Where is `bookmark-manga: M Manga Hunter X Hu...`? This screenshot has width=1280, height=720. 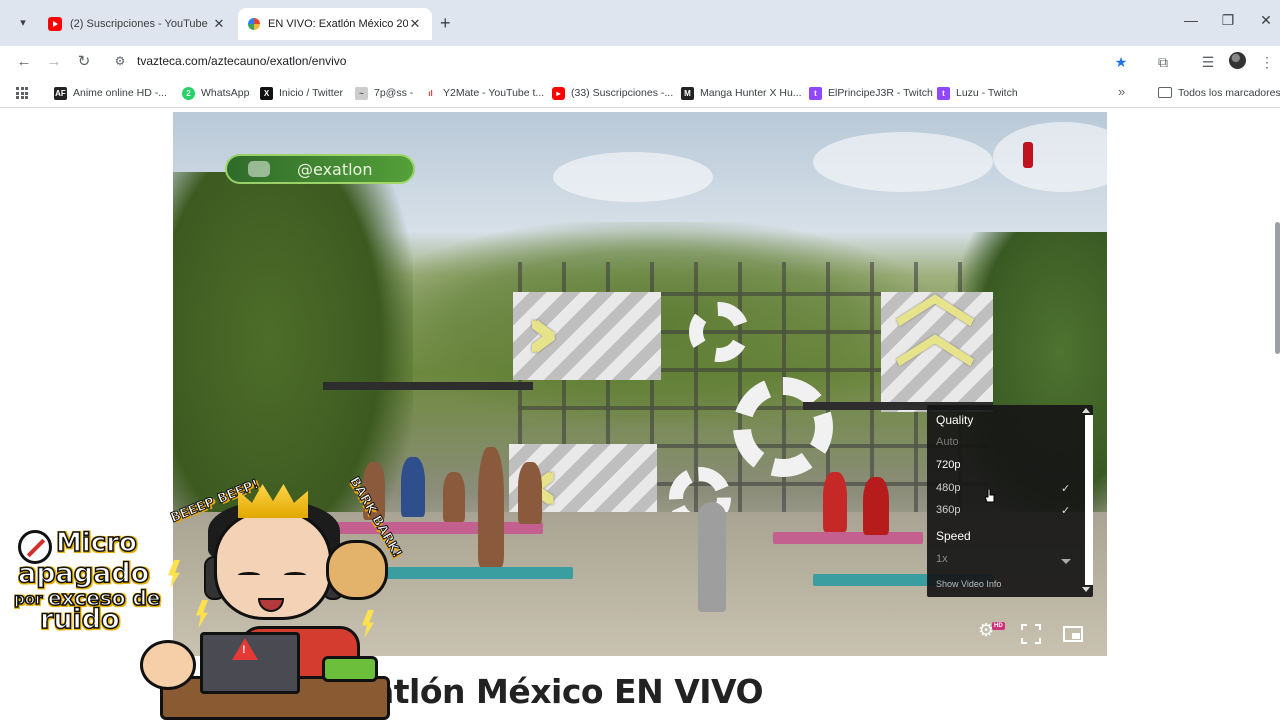
bookmark-manga: M Manga Hunter X Hu... is located at coordinates (741, 93).